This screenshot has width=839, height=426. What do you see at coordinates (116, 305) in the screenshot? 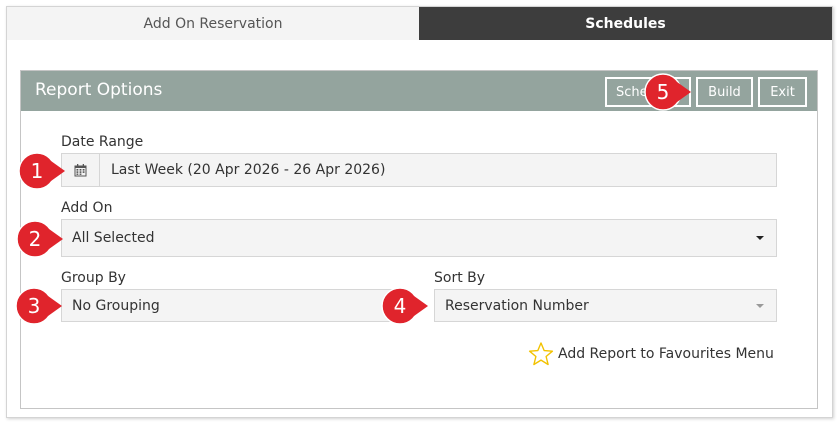
I see `group-by-value: No Grouping` at bounding box center [116, 305].